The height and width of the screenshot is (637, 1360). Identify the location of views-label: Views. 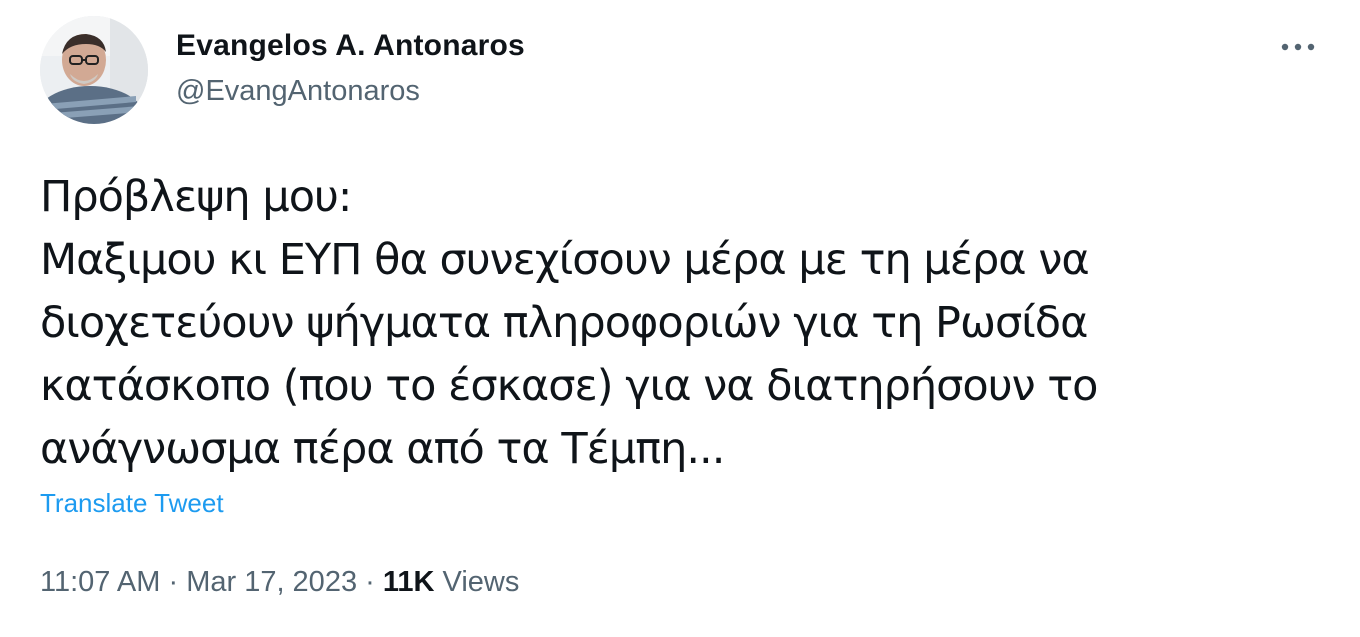
(481, 582).